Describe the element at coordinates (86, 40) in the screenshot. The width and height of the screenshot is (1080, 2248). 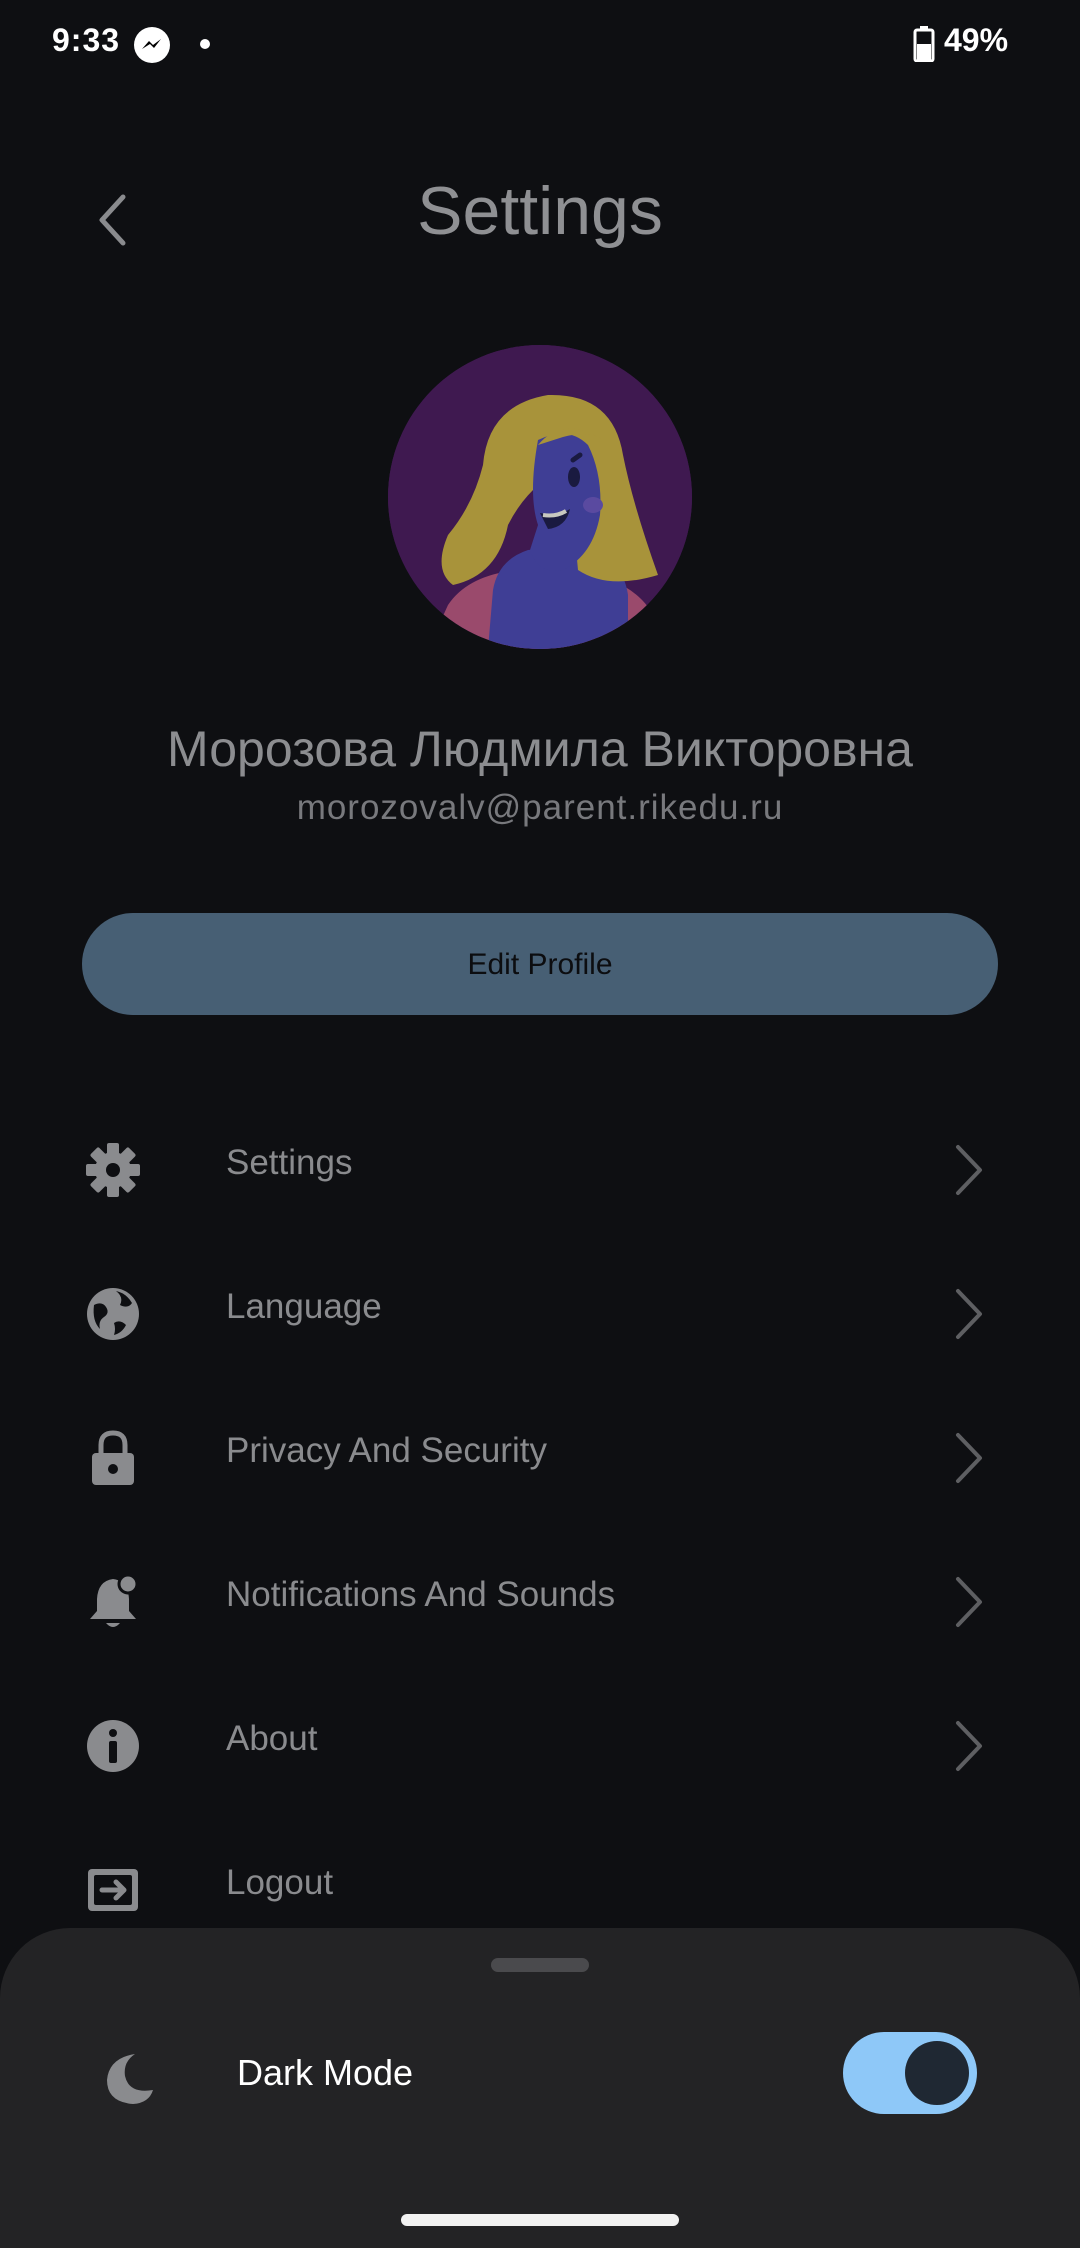
I see `status-time: 9:33` at that location.